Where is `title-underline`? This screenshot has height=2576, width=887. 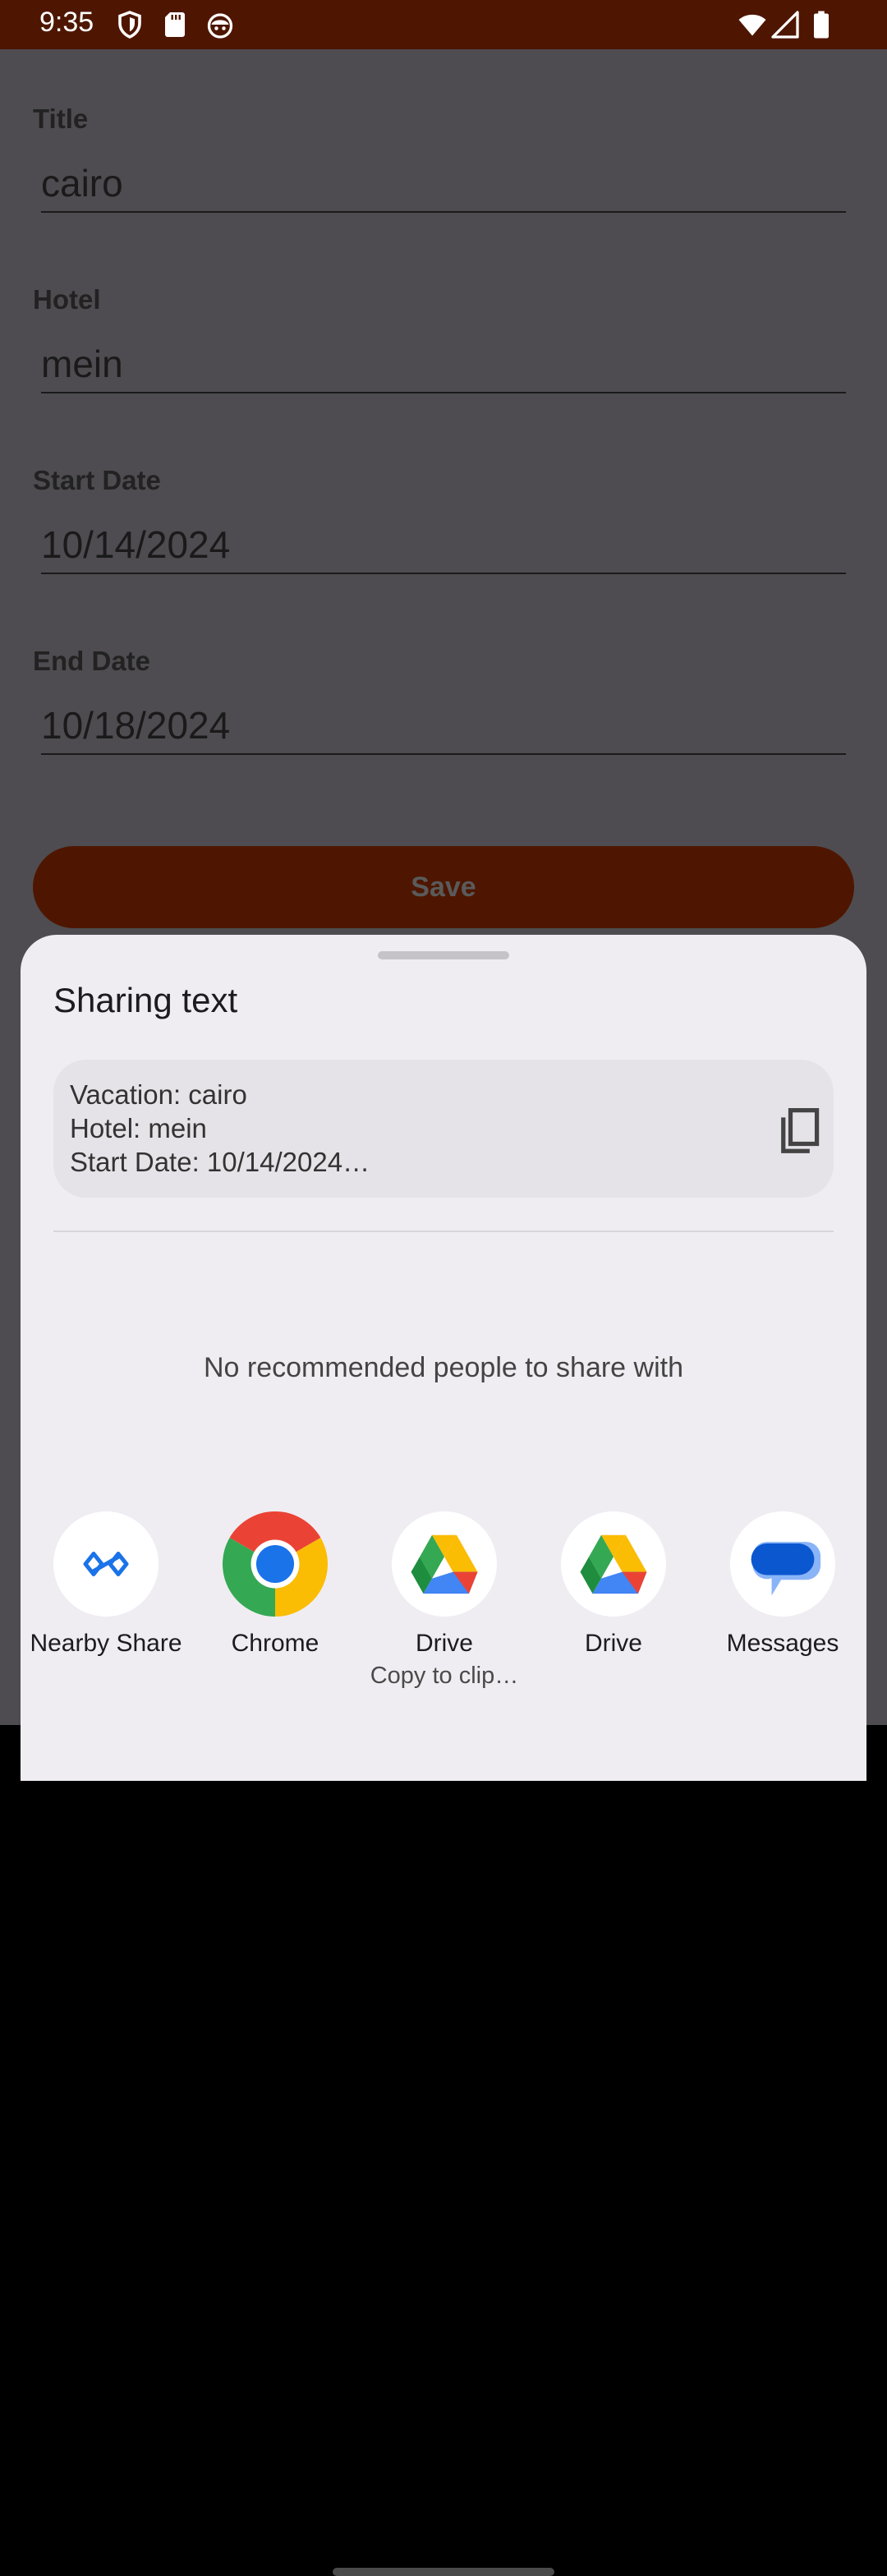 title-underline is located at coordinates (443, 212).